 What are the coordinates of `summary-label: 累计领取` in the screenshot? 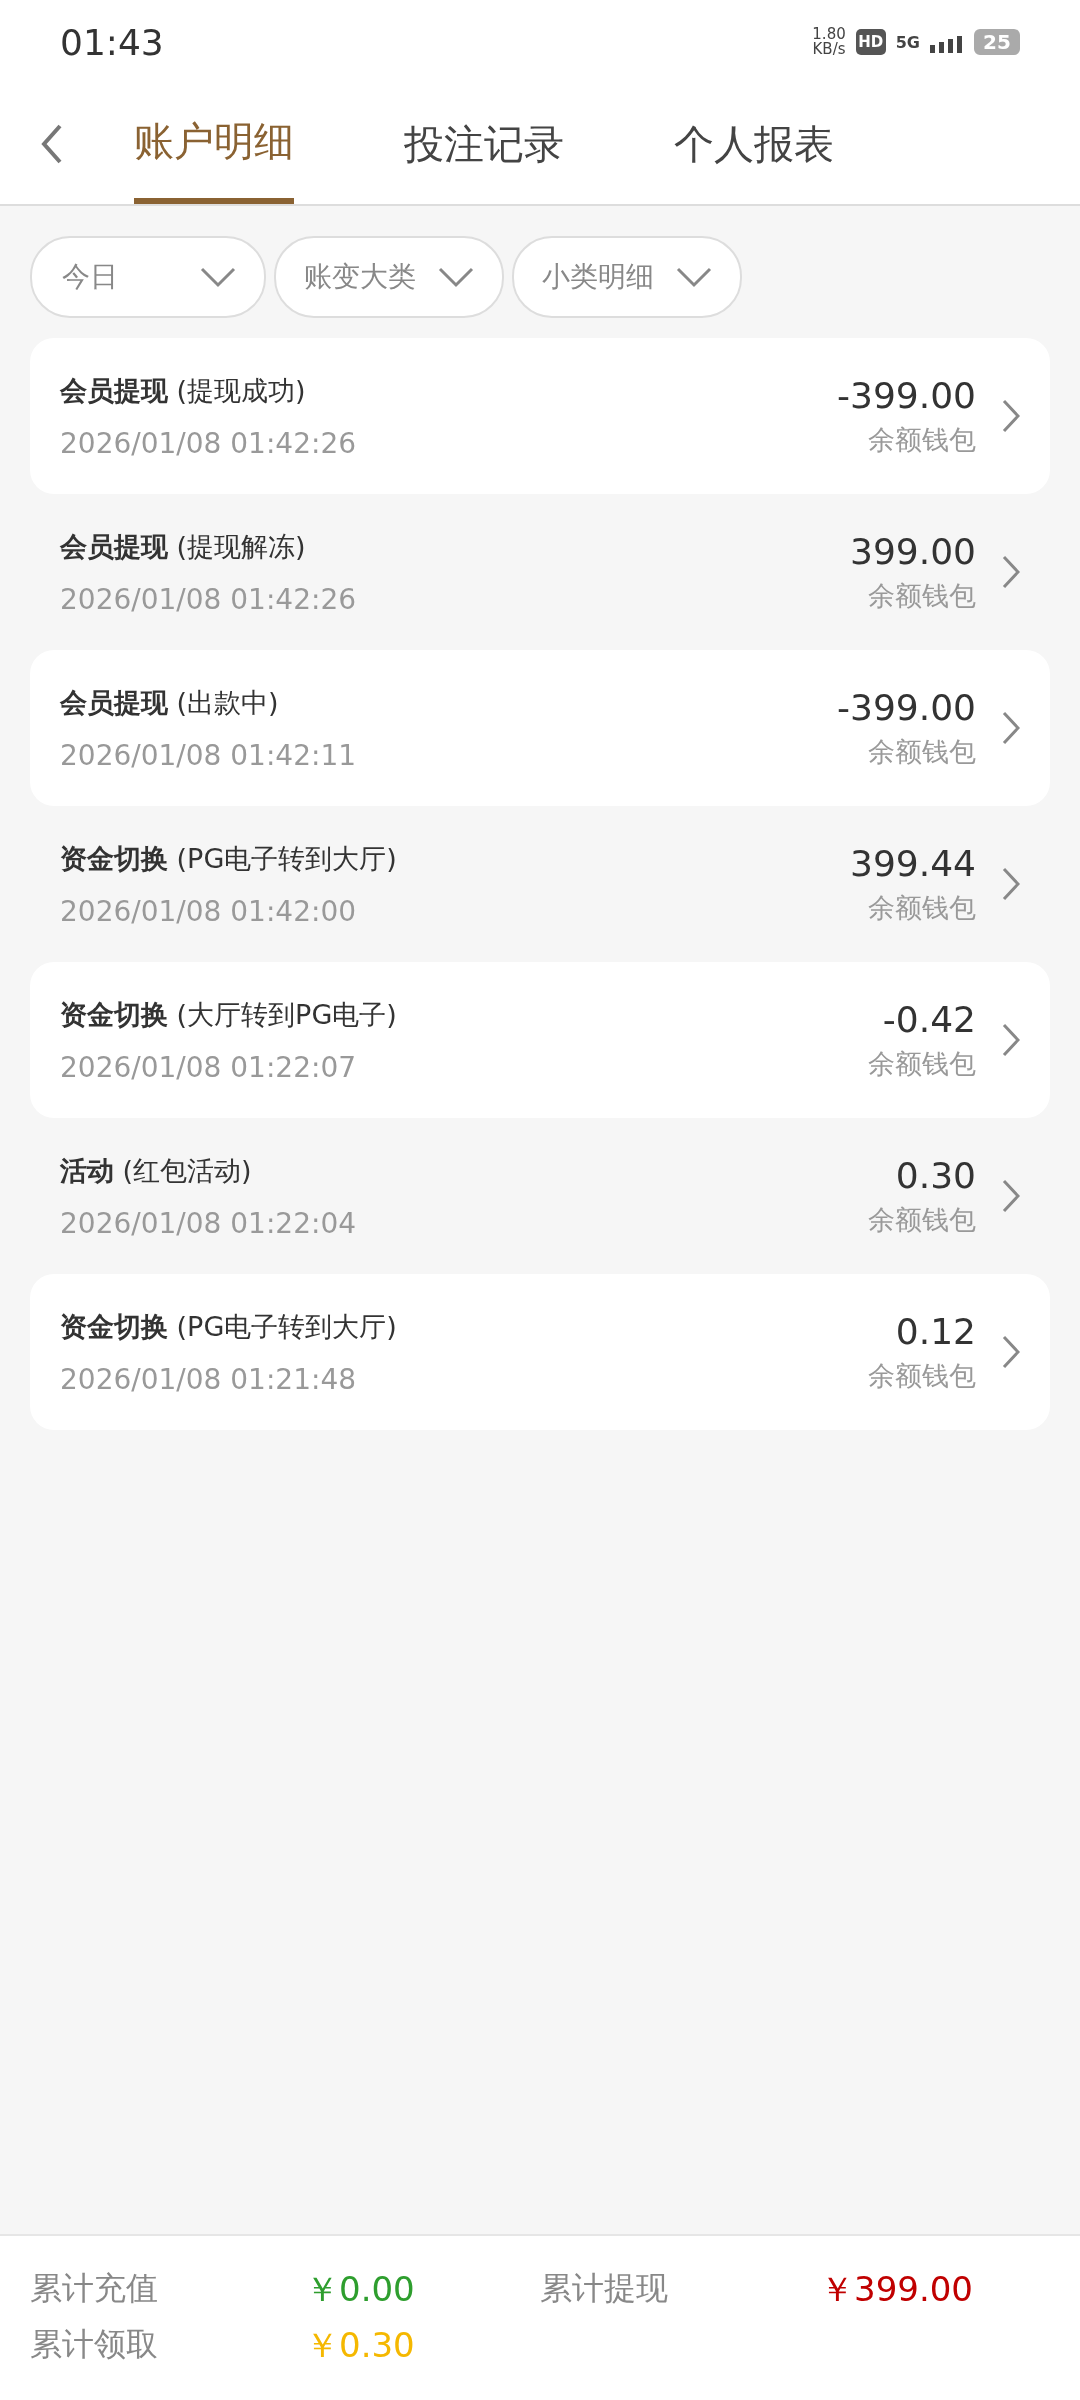 It's located at (94, 2344).